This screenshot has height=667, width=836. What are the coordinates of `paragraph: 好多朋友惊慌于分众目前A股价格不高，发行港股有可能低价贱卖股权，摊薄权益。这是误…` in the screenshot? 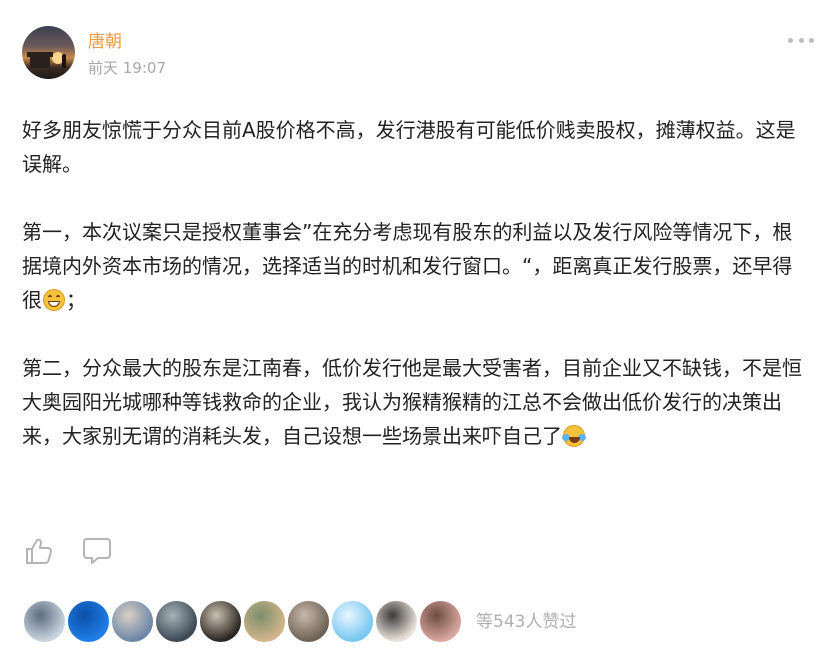 It's located at (417, 147).